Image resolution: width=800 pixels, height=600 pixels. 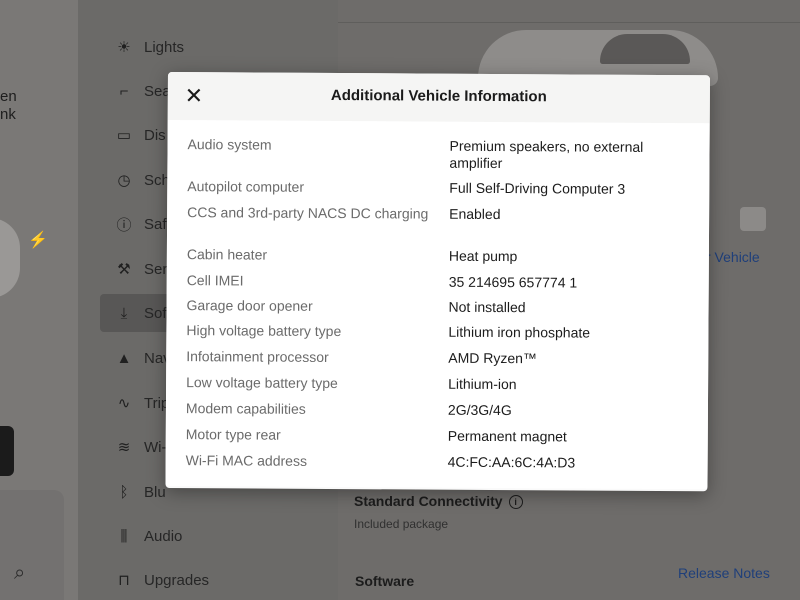 I want to click on lock-icon: ⊓, so click(x=124, y=580).